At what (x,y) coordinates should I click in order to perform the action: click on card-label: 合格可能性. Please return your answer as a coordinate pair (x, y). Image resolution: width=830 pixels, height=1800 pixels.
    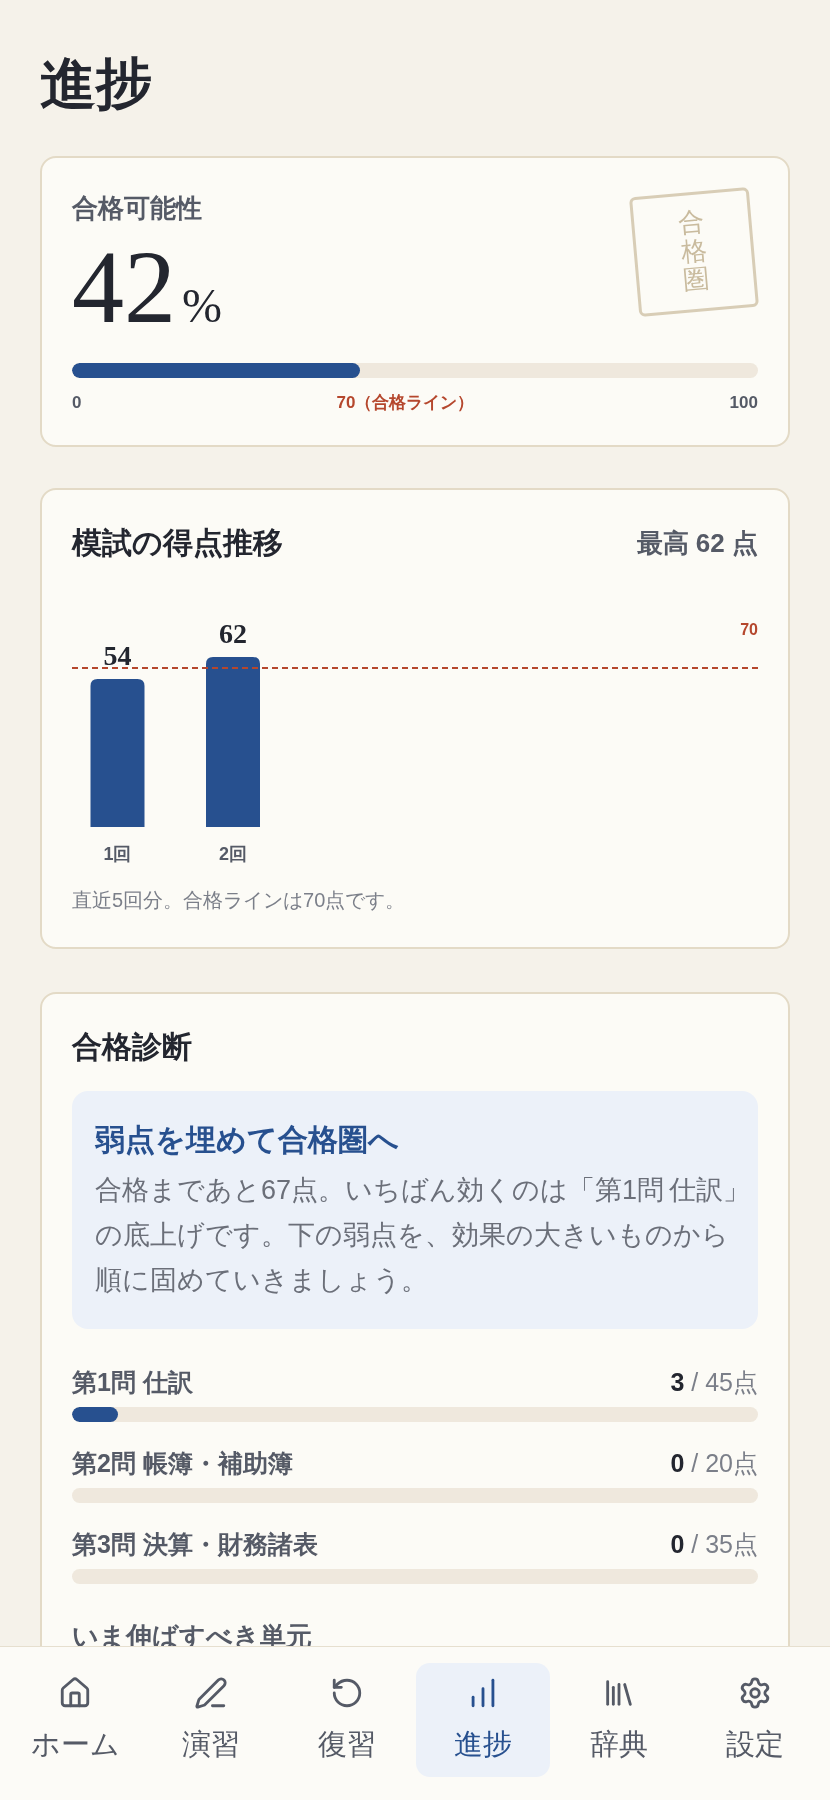
    Looking at the image, I should click on (137, 208).